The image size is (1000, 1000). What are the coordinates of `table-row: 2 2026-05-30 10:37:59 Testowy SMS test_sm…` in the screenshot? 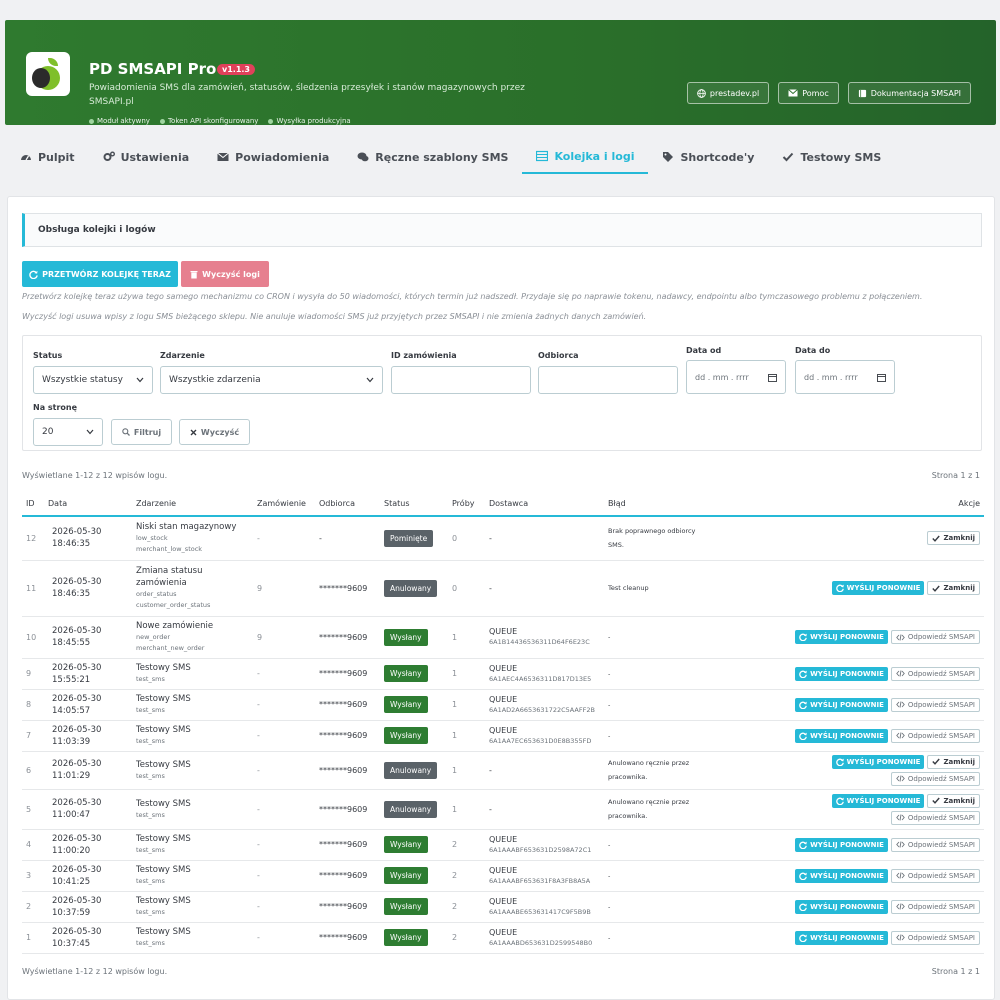 It's located at (503, 907).